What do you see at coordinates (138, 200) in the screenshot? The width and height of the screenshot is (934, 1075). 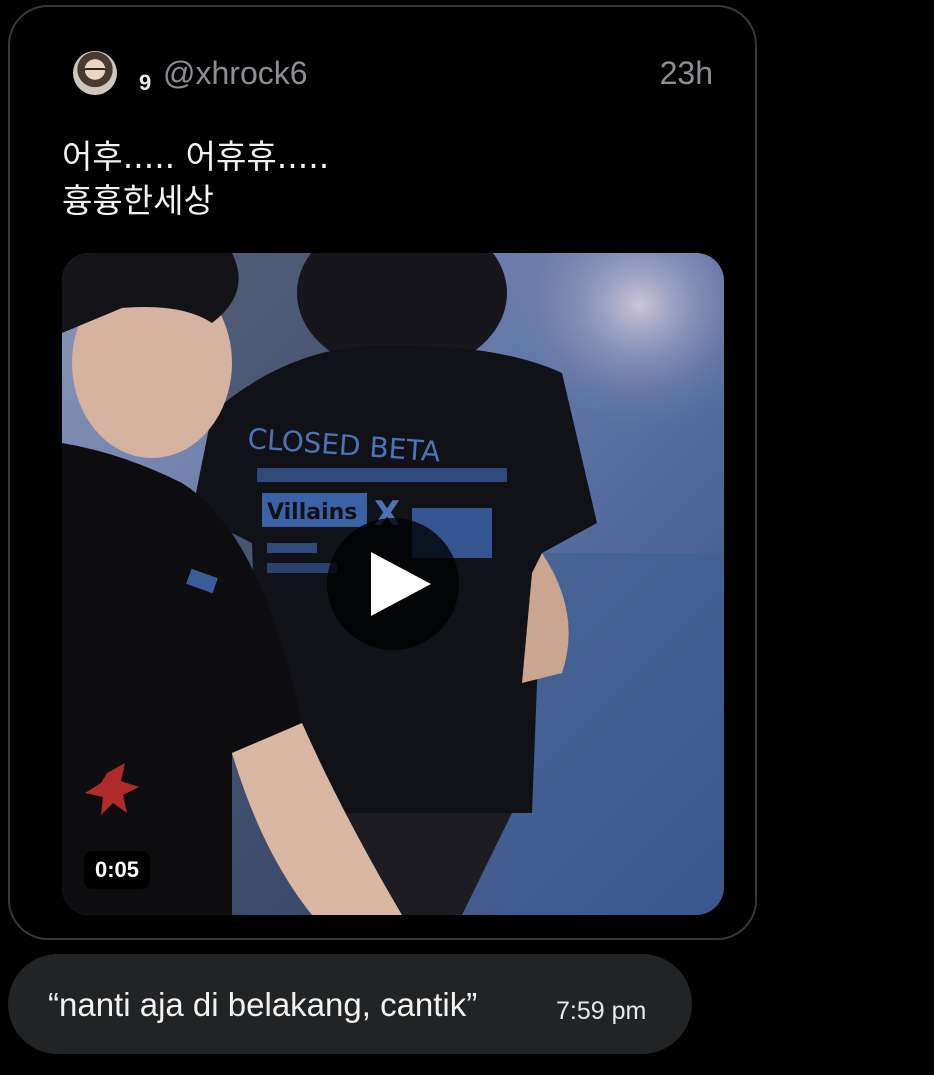 I see `tweet-text-line-2: 흉흉한세상` at bounding box center [138, 200].